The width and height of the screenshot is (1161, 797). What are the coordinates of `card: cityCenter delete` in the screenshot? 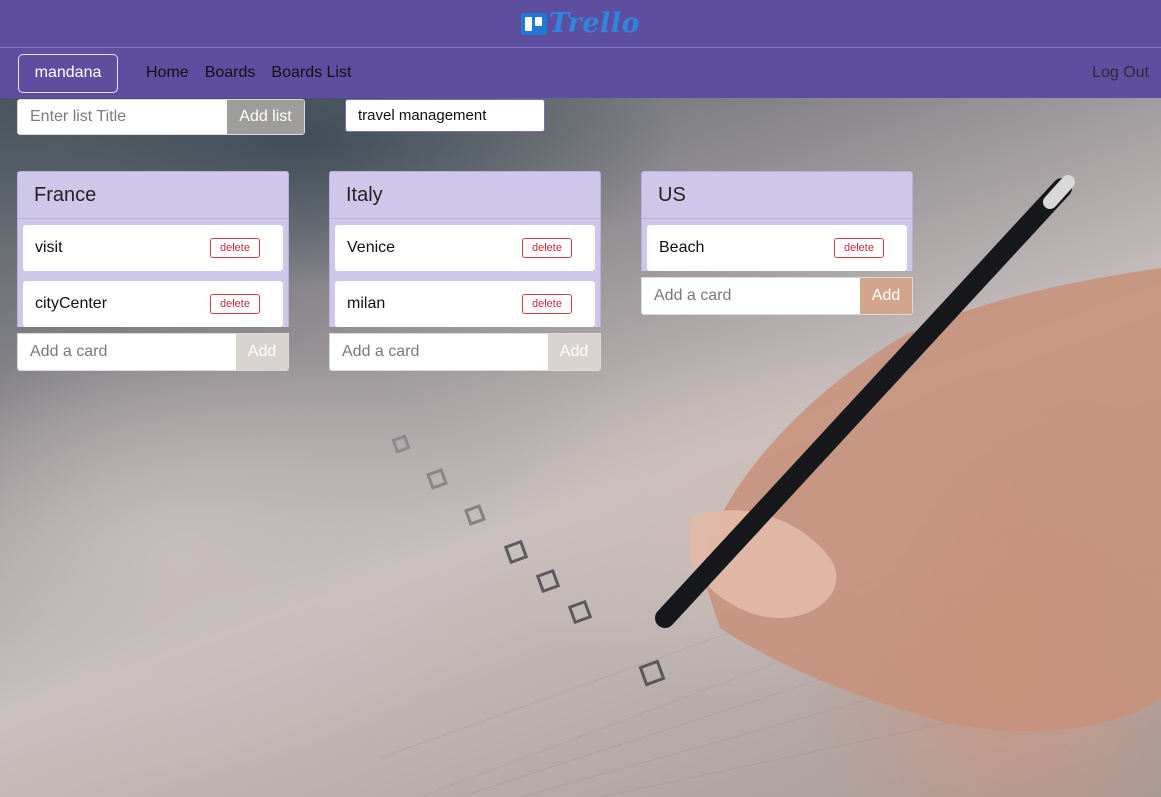 It's located at (153, 304).